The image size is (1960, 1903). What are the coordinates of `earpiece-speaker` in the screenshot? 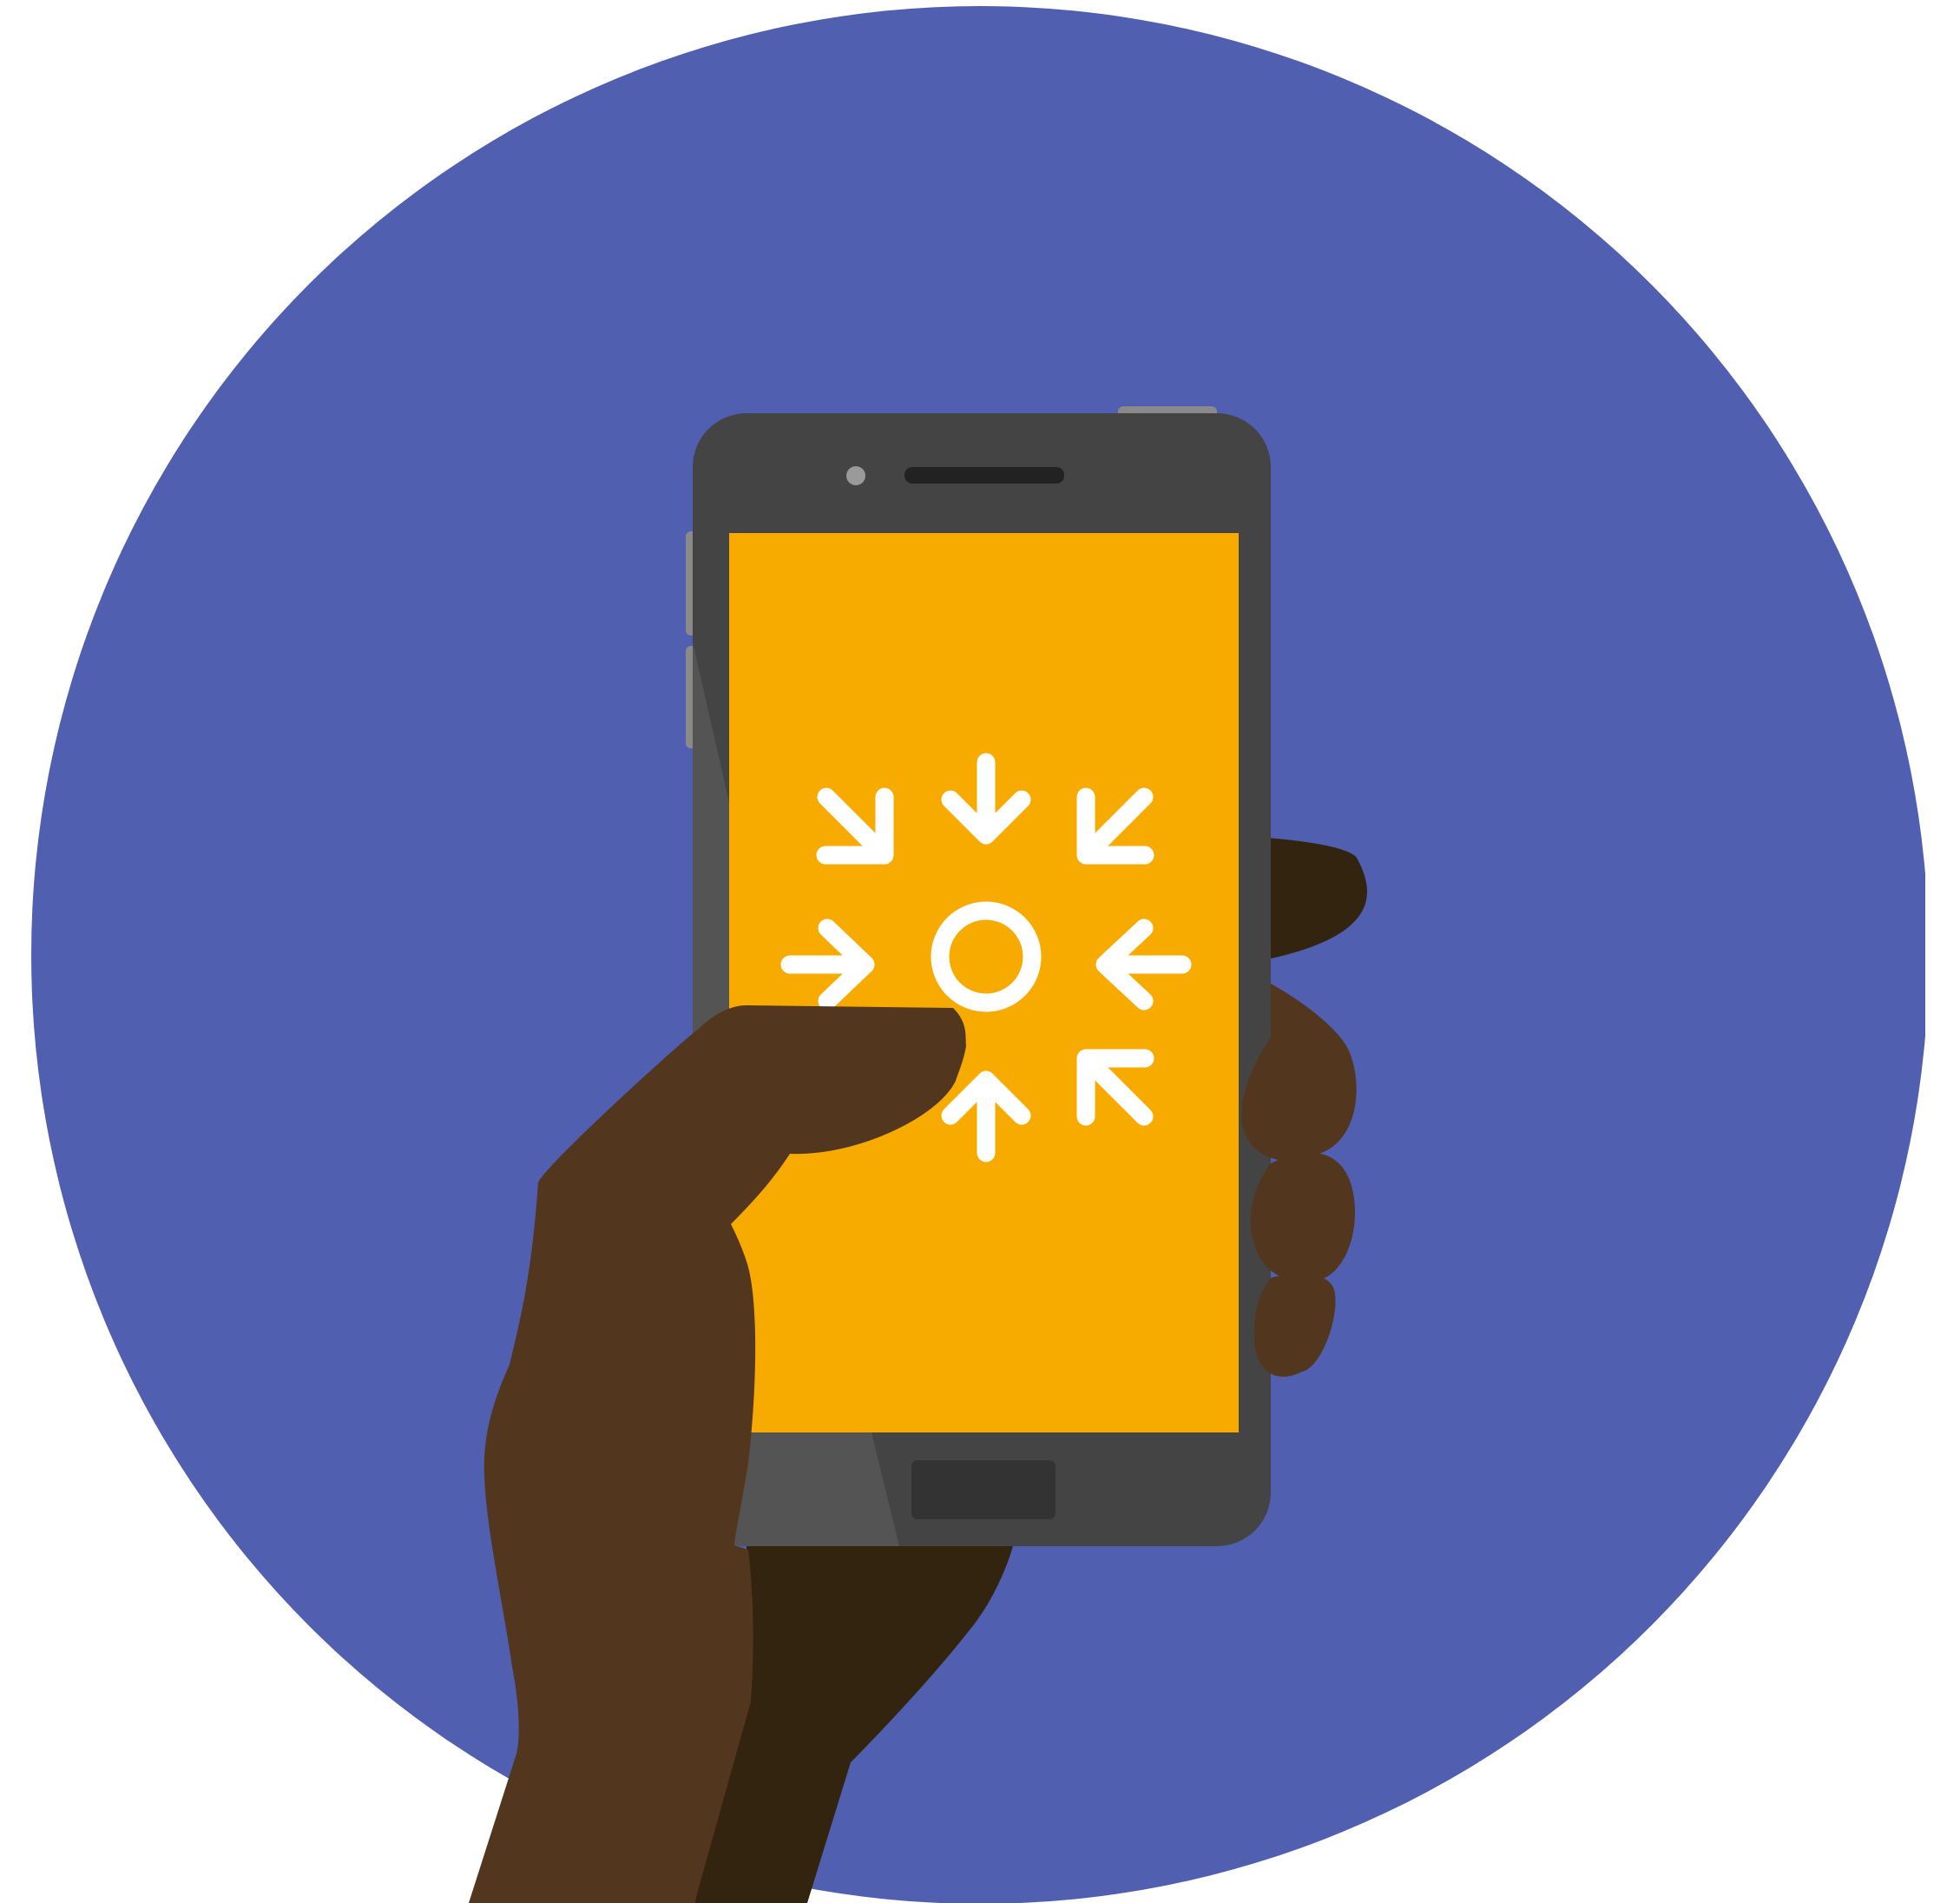 It's located at (984, 476).